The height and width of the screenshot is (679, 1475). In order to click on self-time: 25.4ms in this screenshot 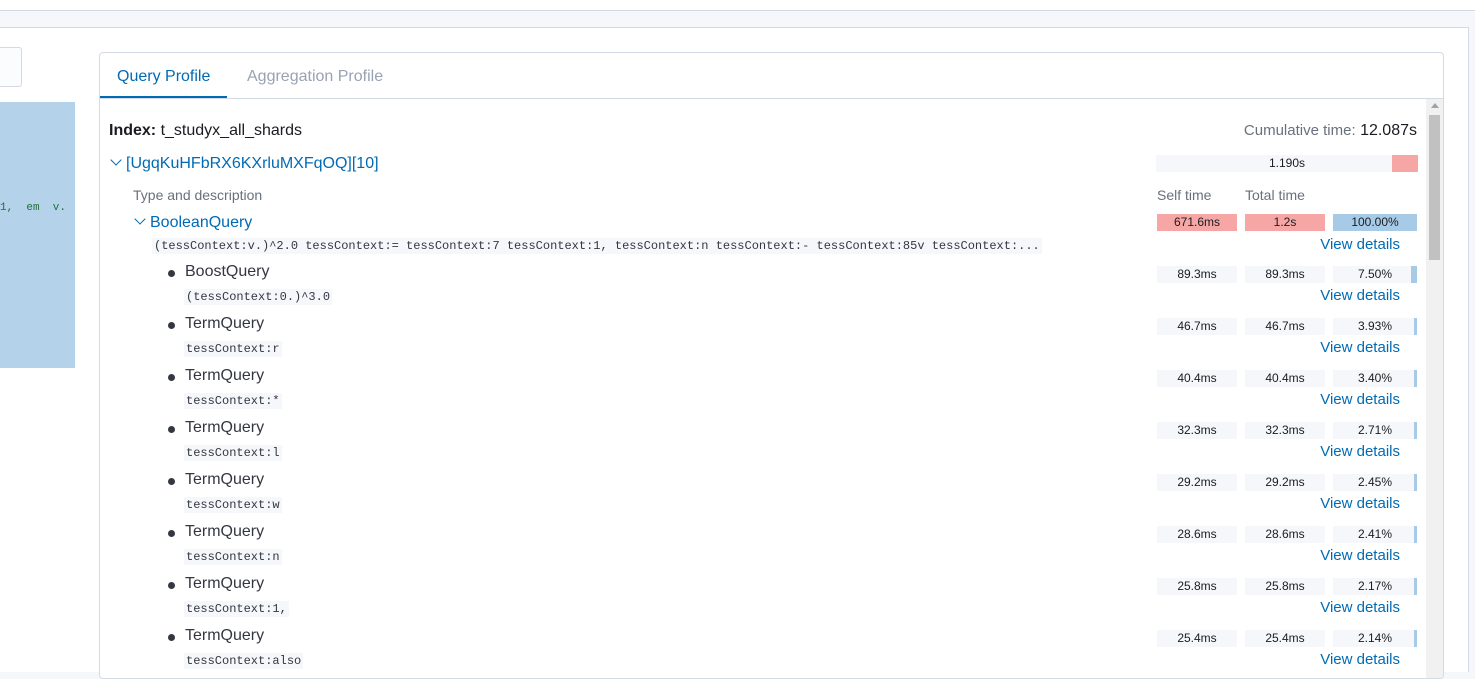, I will do `click(1197, 638)`.